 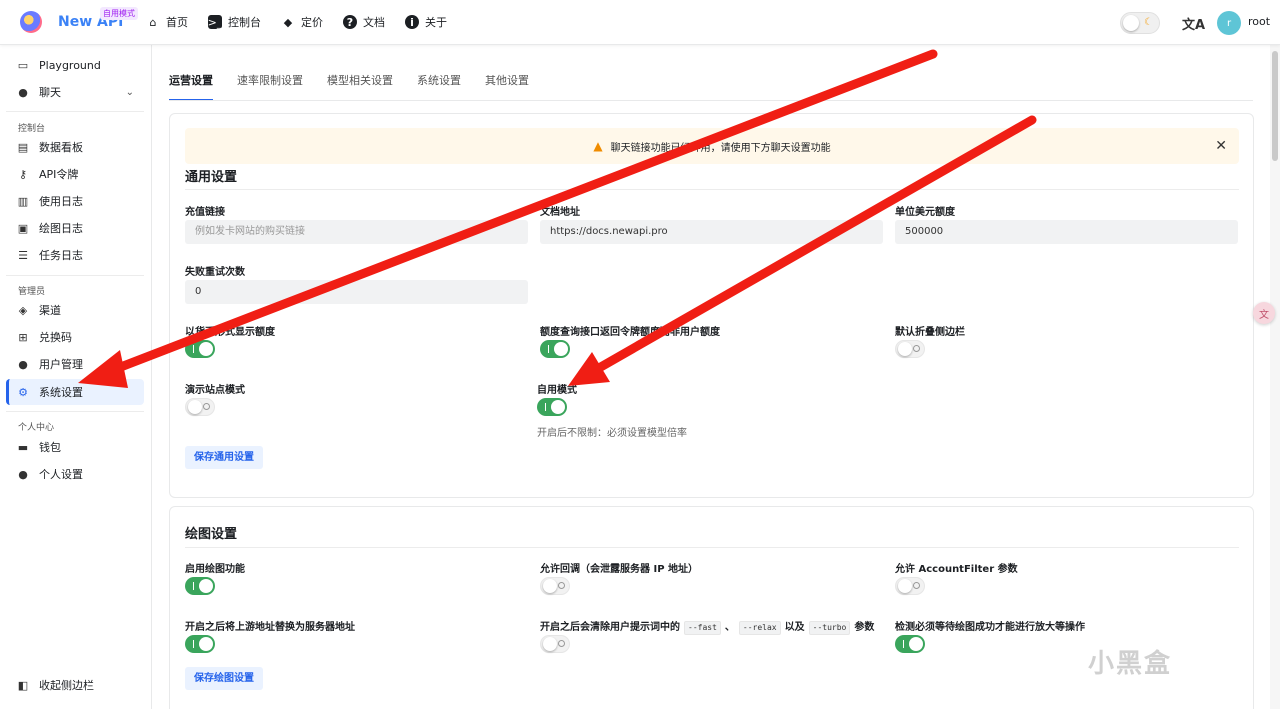 I want to click on save-drawing-settings-button: 保存绘图设置, so click(x=224, y=678).